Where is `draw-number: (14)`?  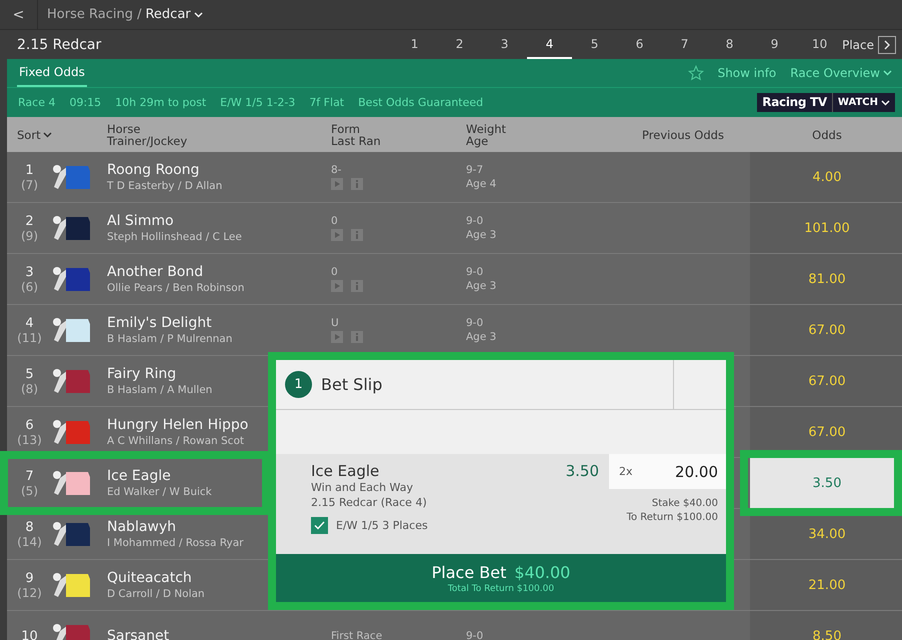 draw-number: (14) is located at coordinates (29, 541).